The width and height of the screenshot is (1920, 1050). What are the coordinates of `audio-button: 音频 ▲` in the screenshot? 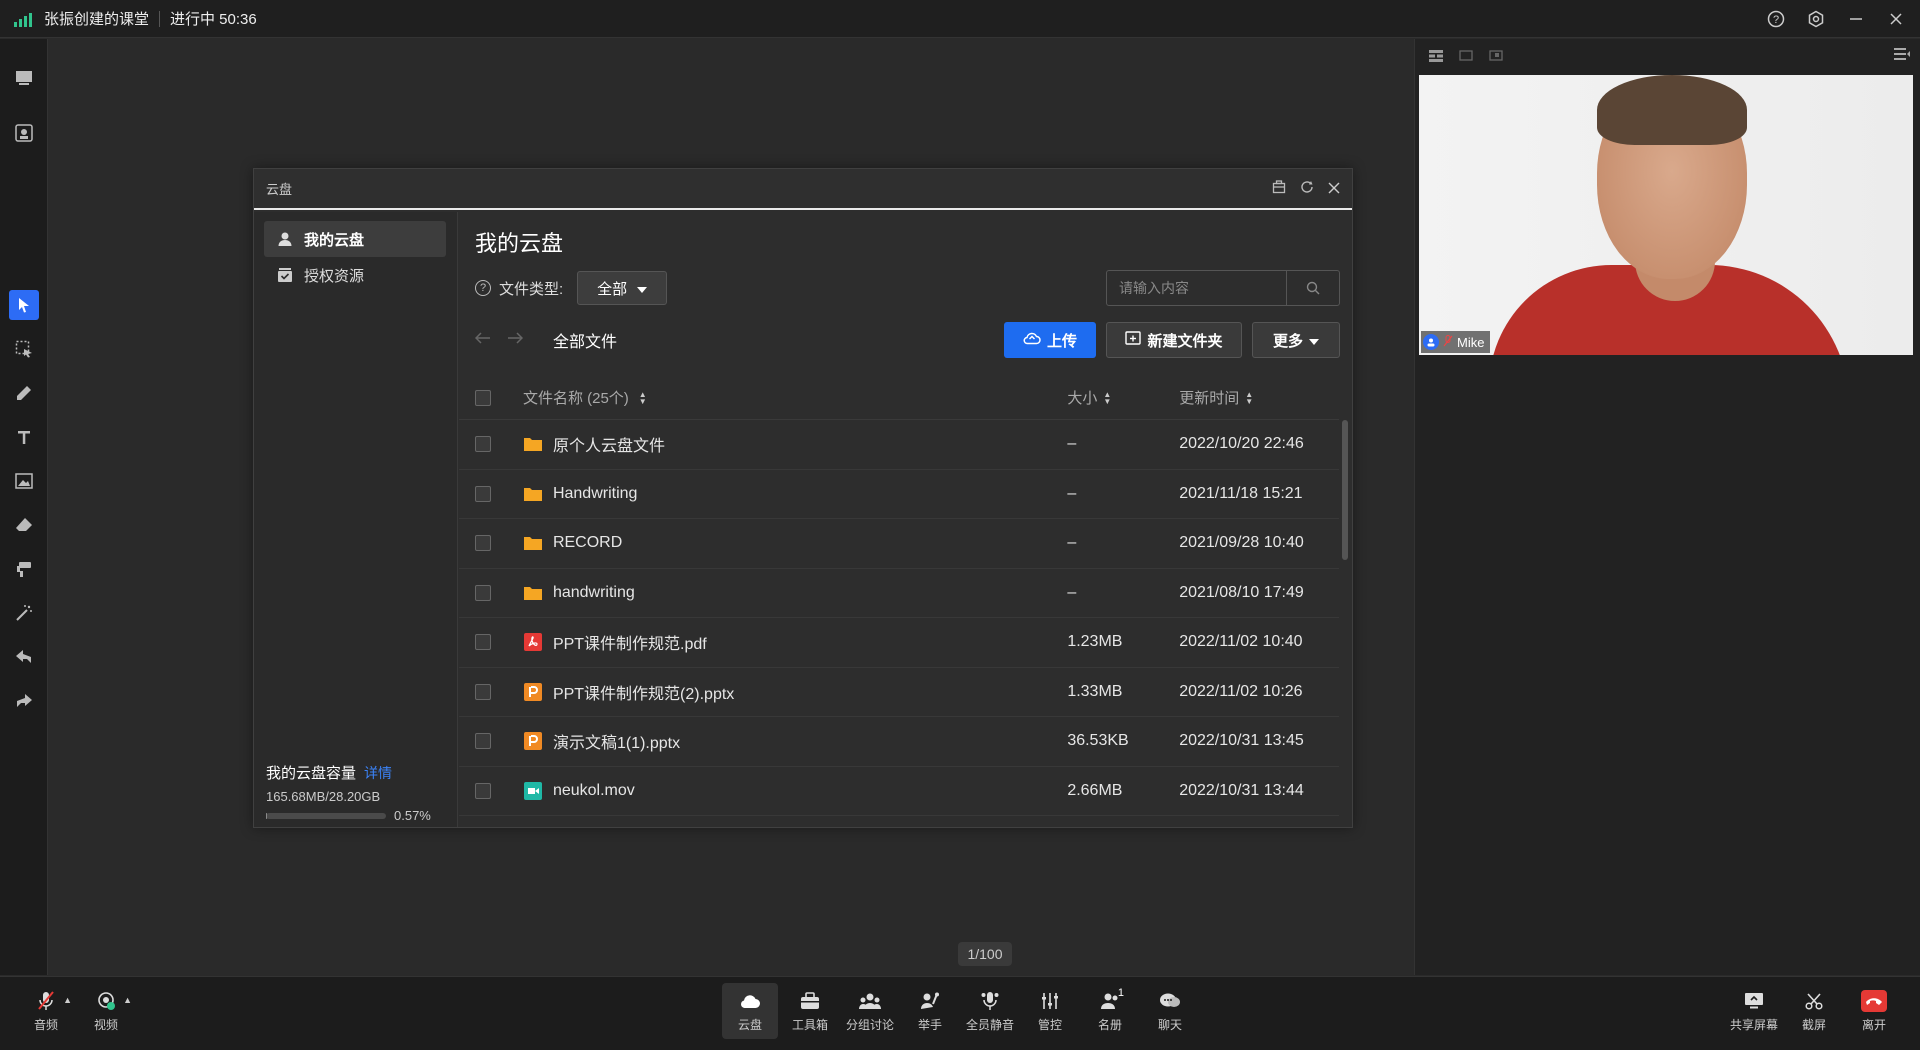 It's located at (46, 1011).